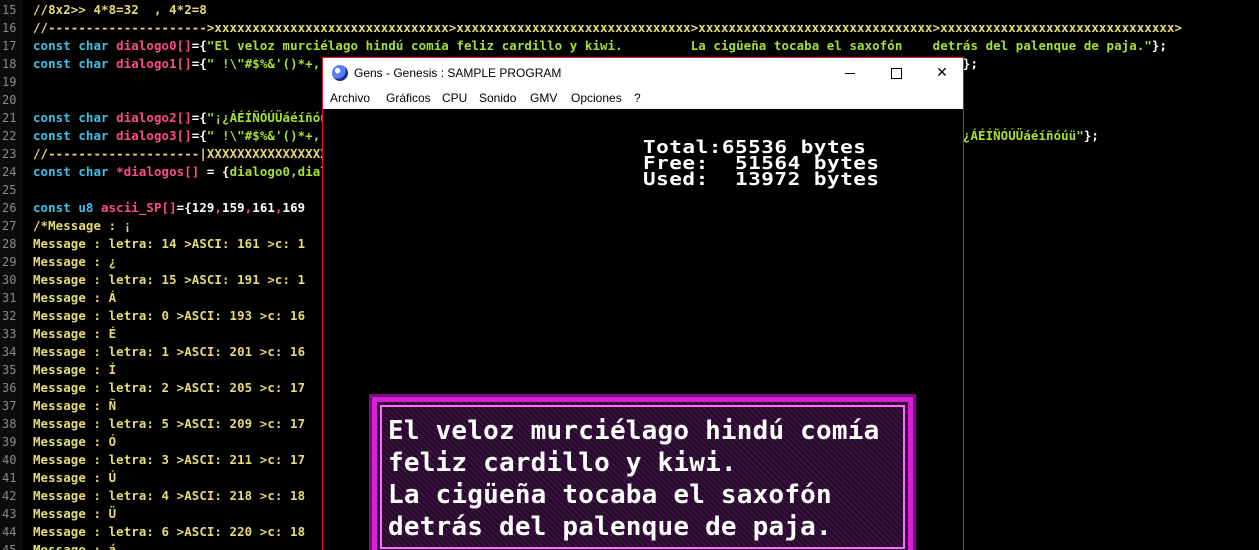 The image size is (1259, 550). What do you see at coordinates (203, 207) in the screenshot?
I see `code-token: 129` at bounding box center [203, 207].